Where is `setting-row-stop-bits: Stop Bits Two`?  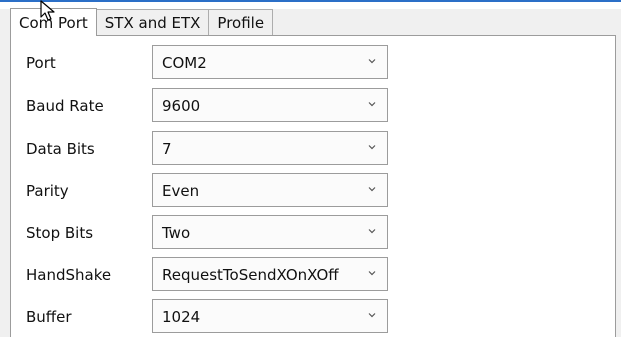
setting-row-stop-bits: Stop Bits Two is located at coordinates (313, 232).